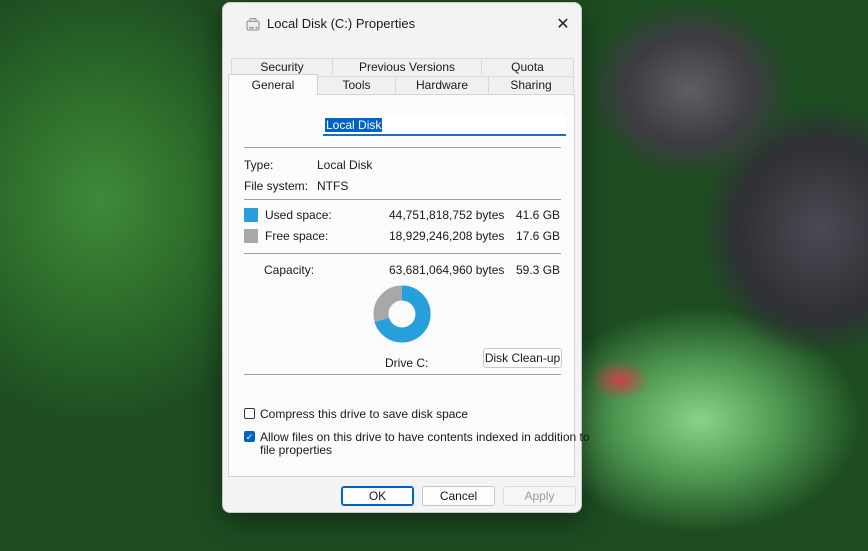 The height and width of the screenshot is (551, 868). What do you see at coordinates (297, 236) in the screenshot?
I see `free-space-label: Free space:` at bounding box center [297, 236].